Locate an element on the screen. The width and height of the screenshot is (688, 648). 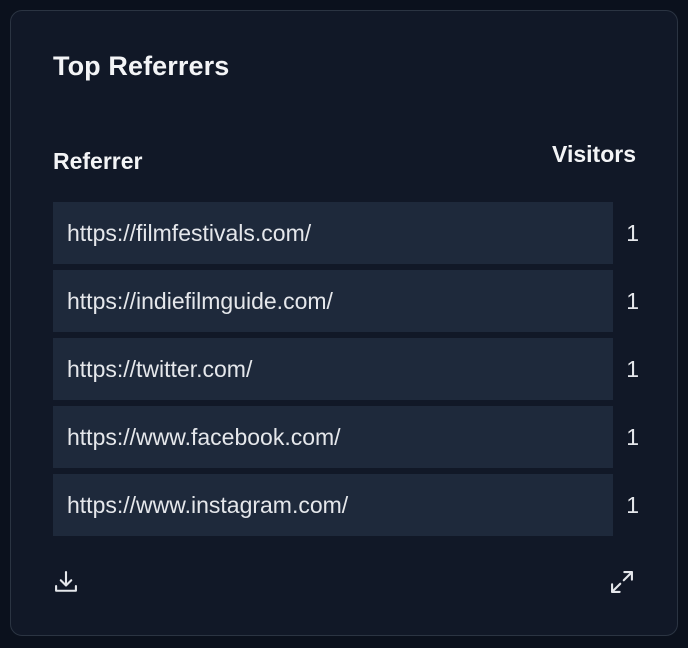
download-icon is located at coordinates (66, 581).